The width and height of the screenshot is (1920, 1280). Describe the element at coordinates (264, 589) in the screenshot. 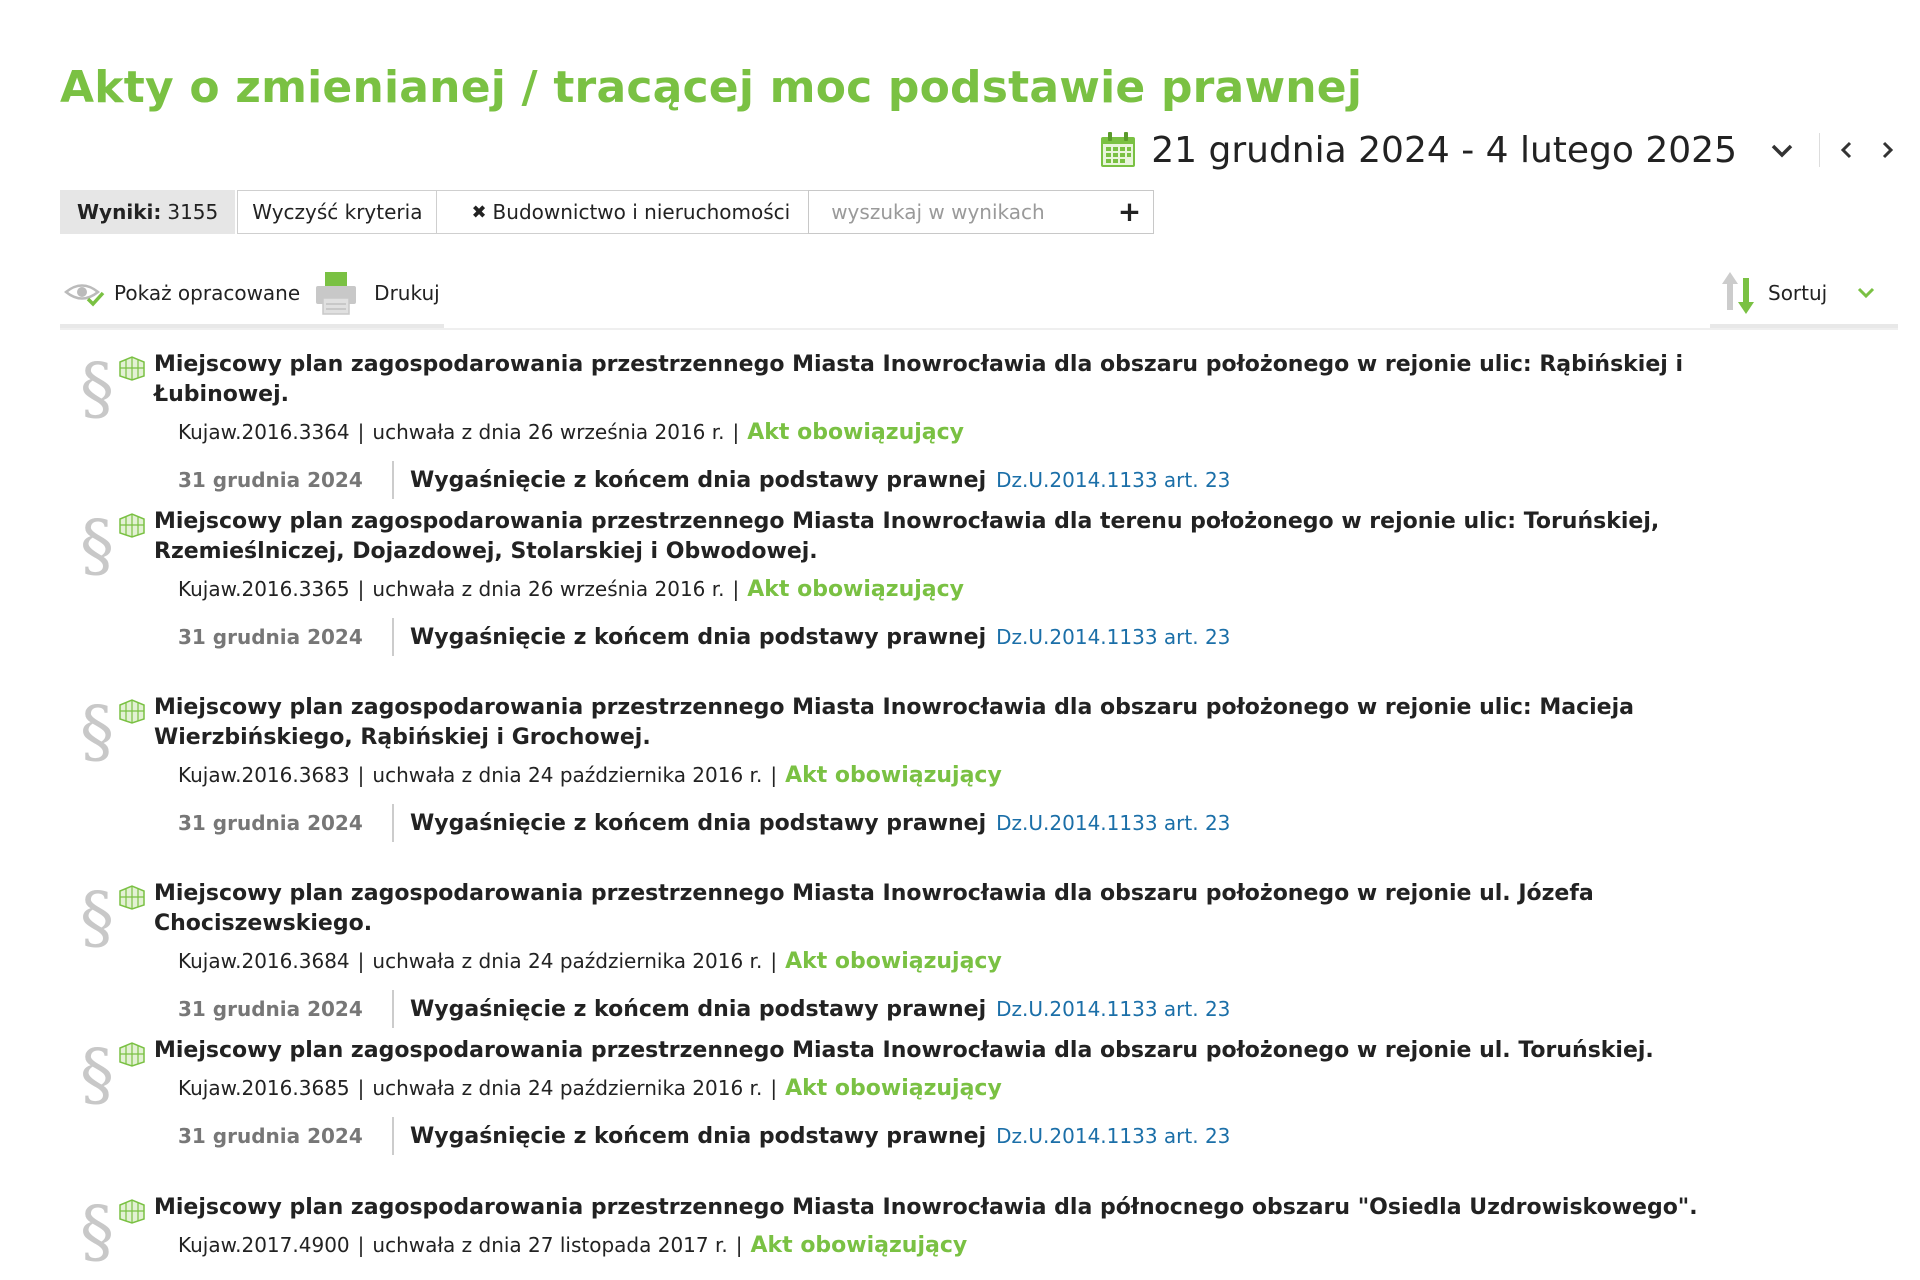

I see `act-id: Kujaw.2016.3365` at that location.